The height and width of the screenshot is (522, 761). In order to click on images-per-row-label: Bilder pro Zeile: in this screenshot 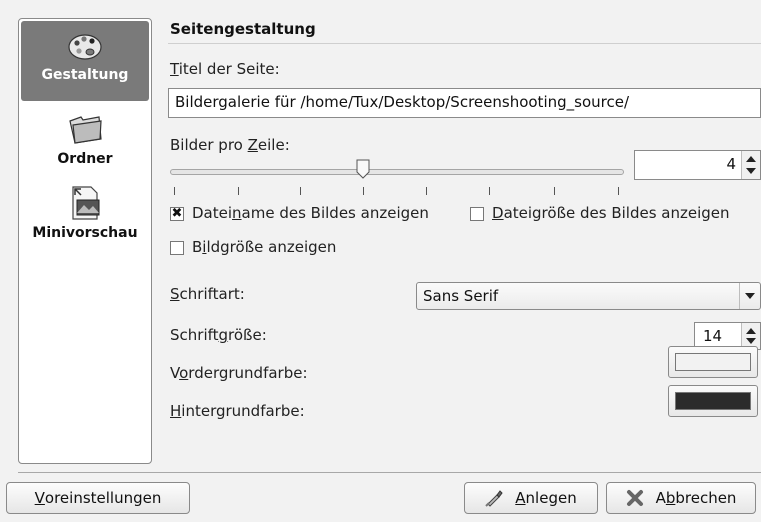, I will do `click(230, 145)`.